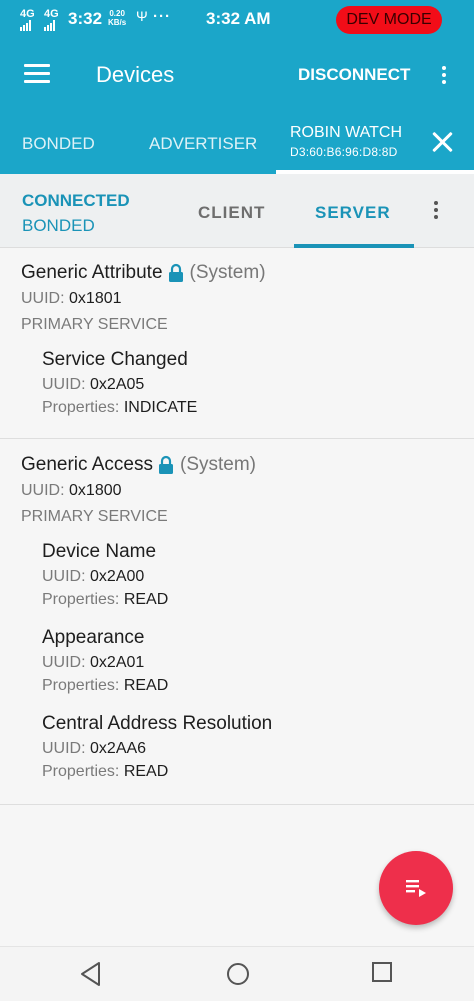 This screenshot has height=1001, width=474. I want to click on service-name: Generic Access (System), so click(138, 465).